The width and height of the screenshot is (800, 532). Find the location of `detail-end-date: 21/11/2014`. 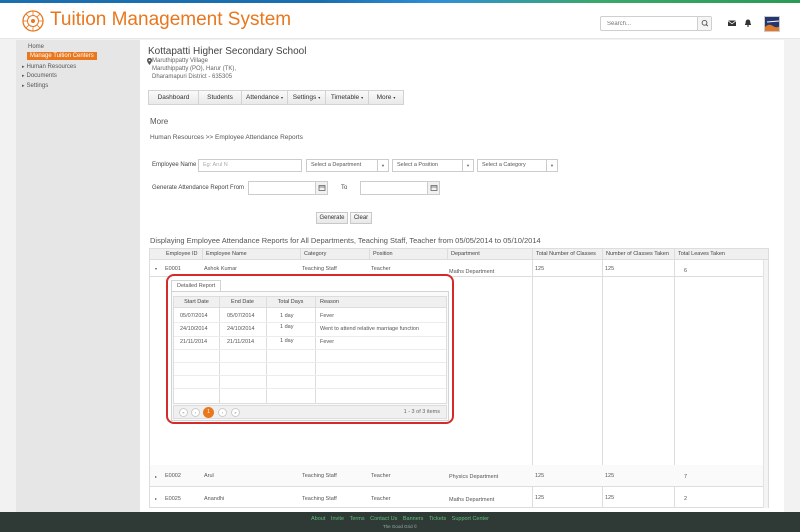

detail-end-date: 21/11/2014 is located at coordinates (241, 342).